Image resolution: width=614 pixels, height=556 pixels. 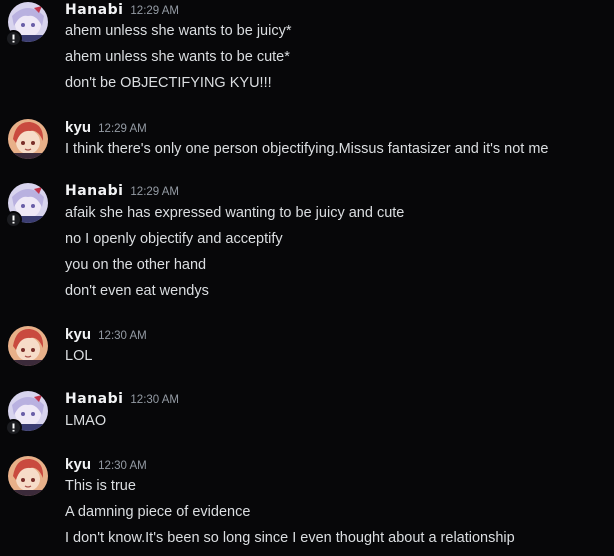 I want to click on message-header: kyu 12:29 AM, so click(x=106, y=129).